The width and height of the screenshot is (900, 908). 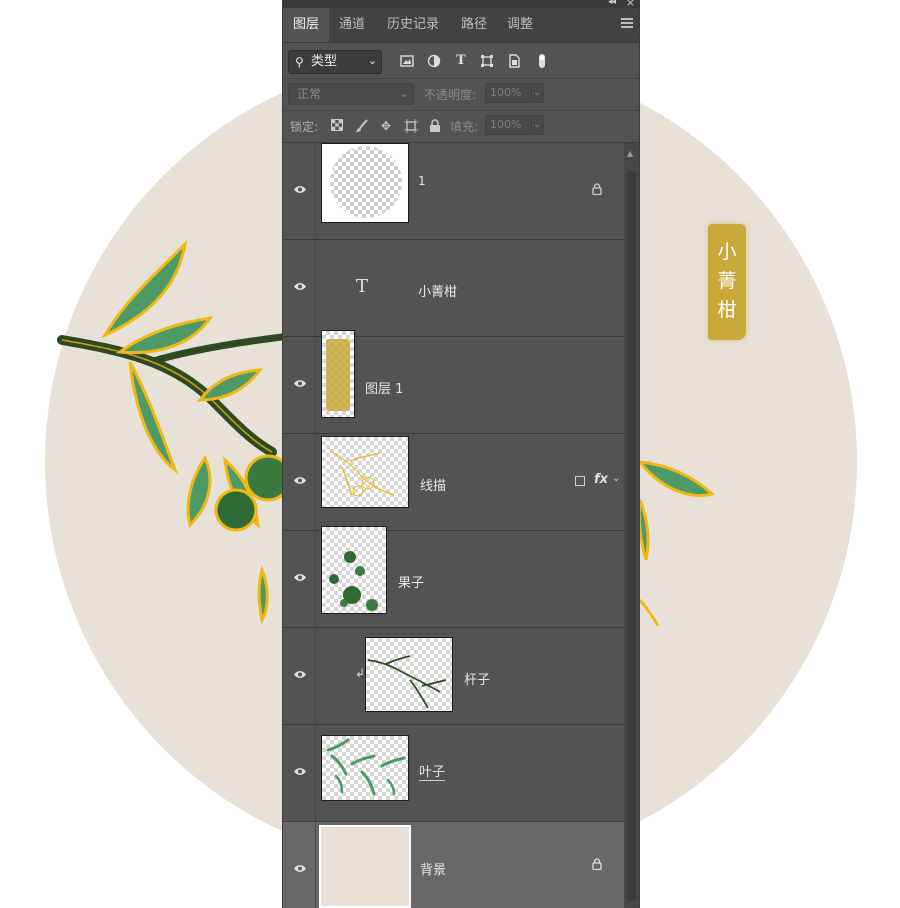 What do you see at coordinates (435, 126) in the screenshot?
I see `lock-all-icon` at bounding box center [435, 126].